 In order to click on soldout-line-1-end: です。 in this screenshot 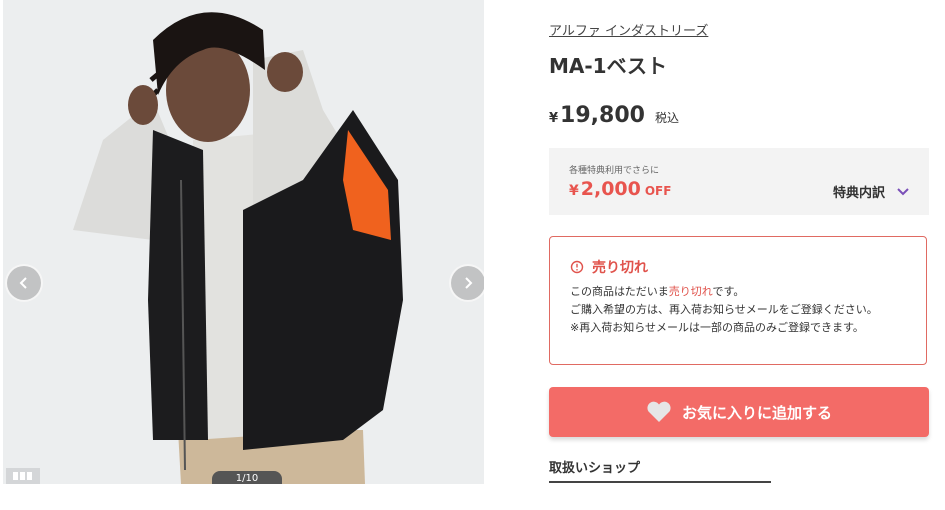, I will do `click(728, 291)`.